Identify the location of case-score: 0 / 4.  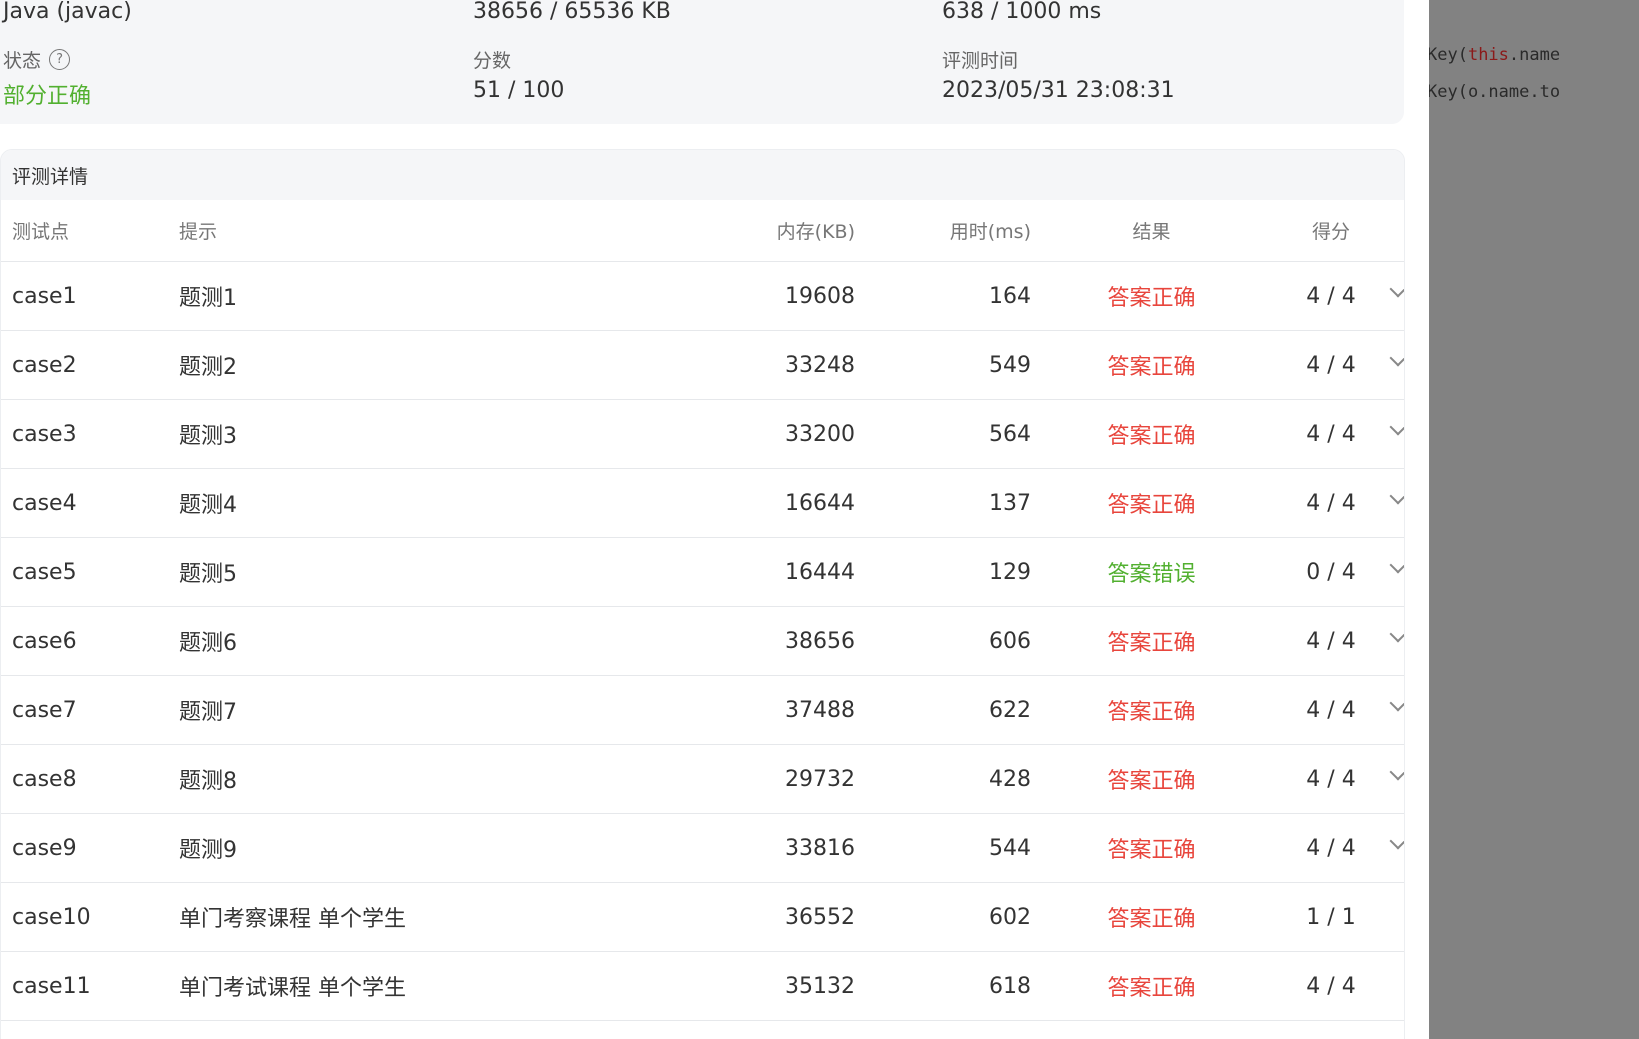
(1331, 572).